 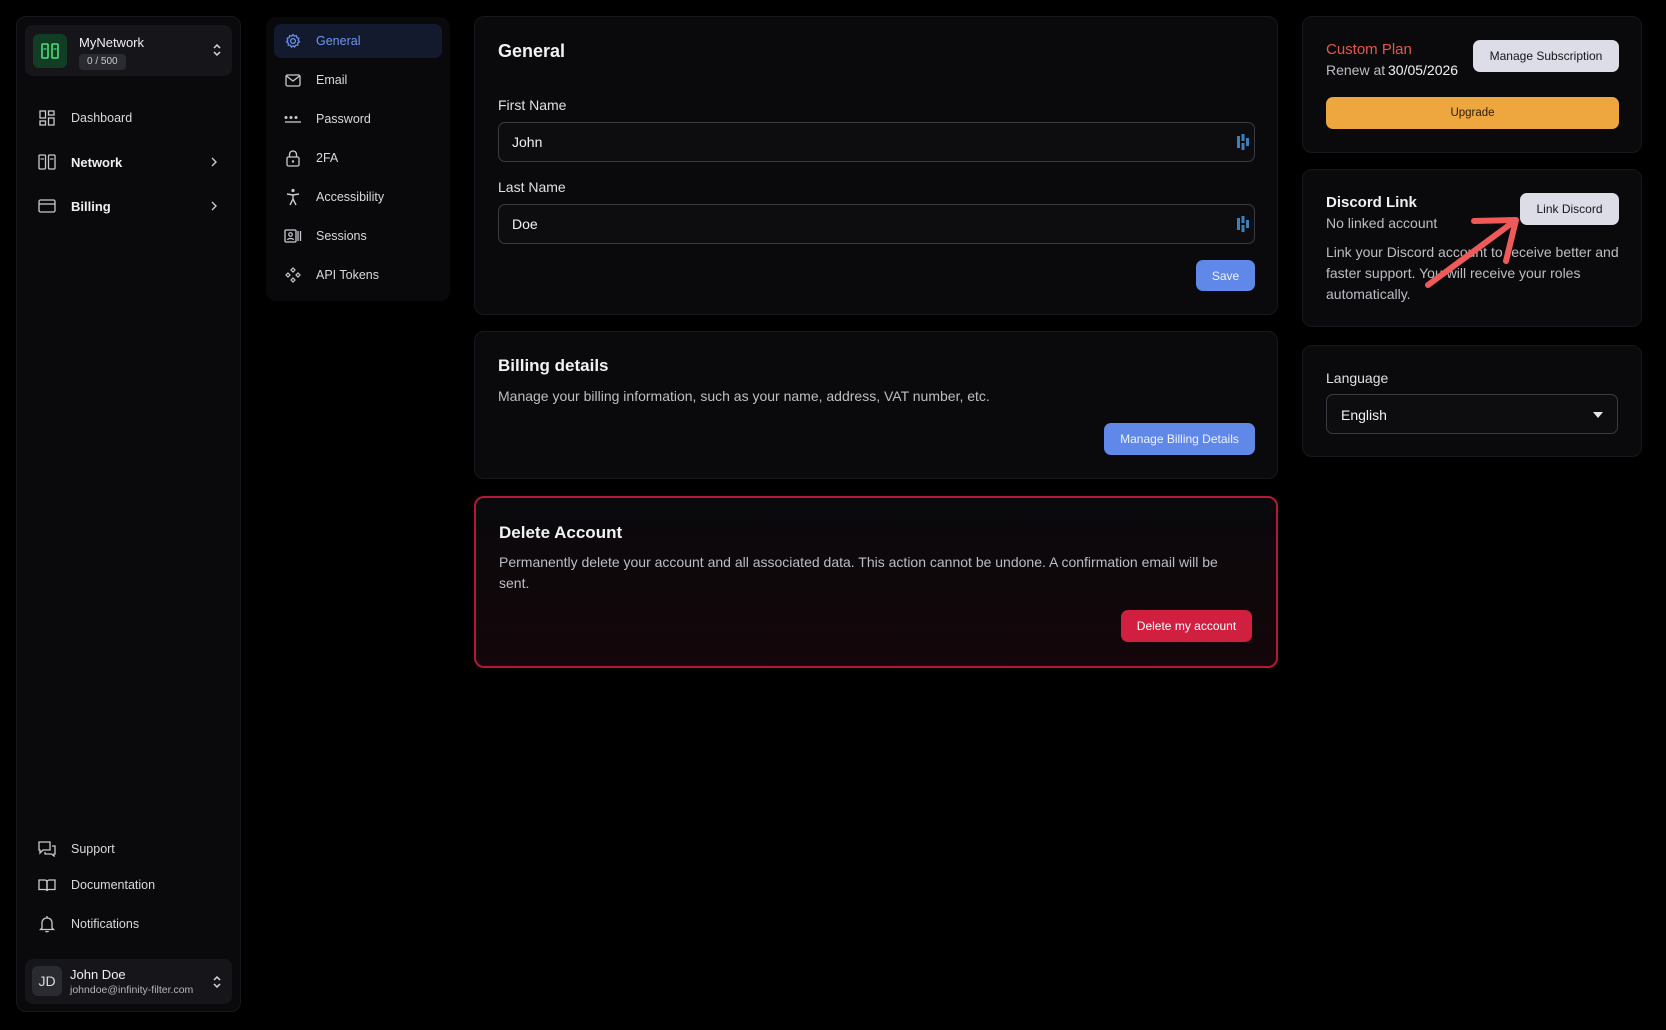 I want to click on link-discord-button: Link Discord, so click(x=1569, y=209).